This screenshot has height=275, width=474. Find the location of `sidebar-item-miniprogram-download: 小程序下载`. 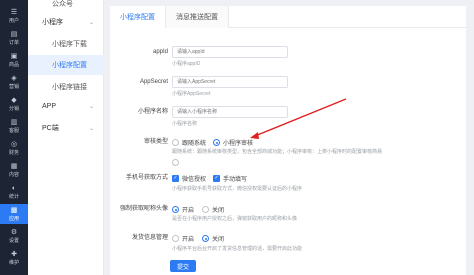

sidebar-item-miniprogram-download: 小程序下载 is located at coordinates (66, 44).